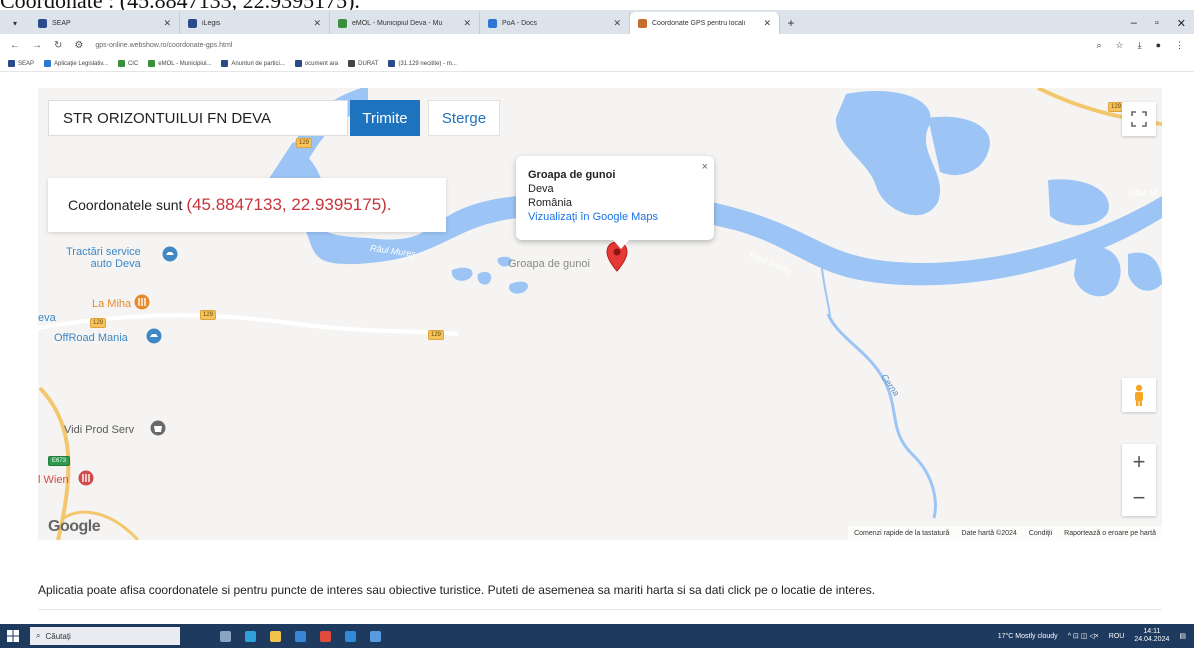 The height and width of the screenshot is (648, 1194). Describe the element at coordinates (105, 23) in the screenshot. I see `tab-seap: SEAP ✕` at that location.